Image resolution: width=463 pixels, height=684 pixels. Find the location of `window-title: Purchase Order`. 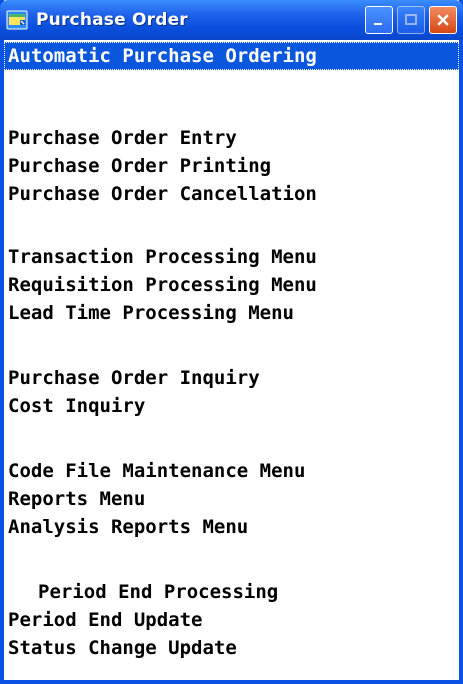

window-title: Purchase Order is located at coordinates (112, 20).